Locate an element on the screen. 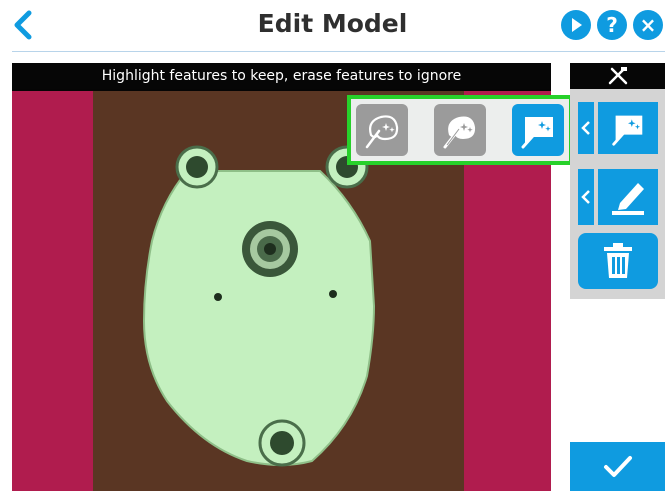 The width and height of the screenshot is (665, 491). brush-wand-icon is located at coordinates (459, 132).